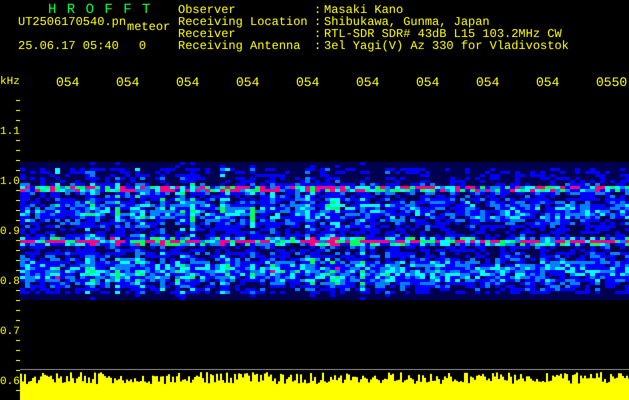  Describe the element at coordinates (148, 27) in the screenshot. I see `mode-label: meteor` at that location.